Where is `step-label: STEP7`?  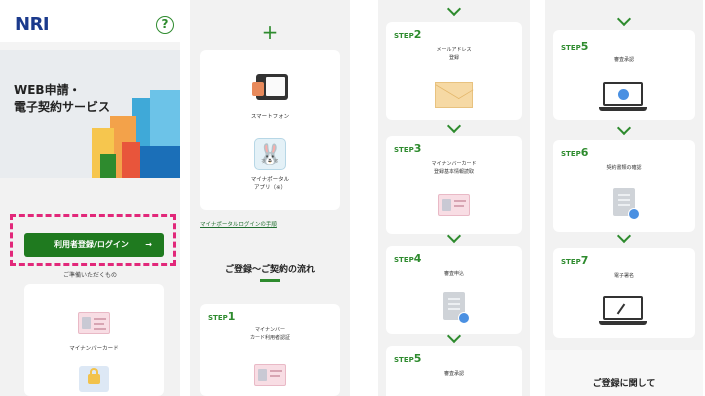 step-label: STEP7 is located at coordinates (575, 260).